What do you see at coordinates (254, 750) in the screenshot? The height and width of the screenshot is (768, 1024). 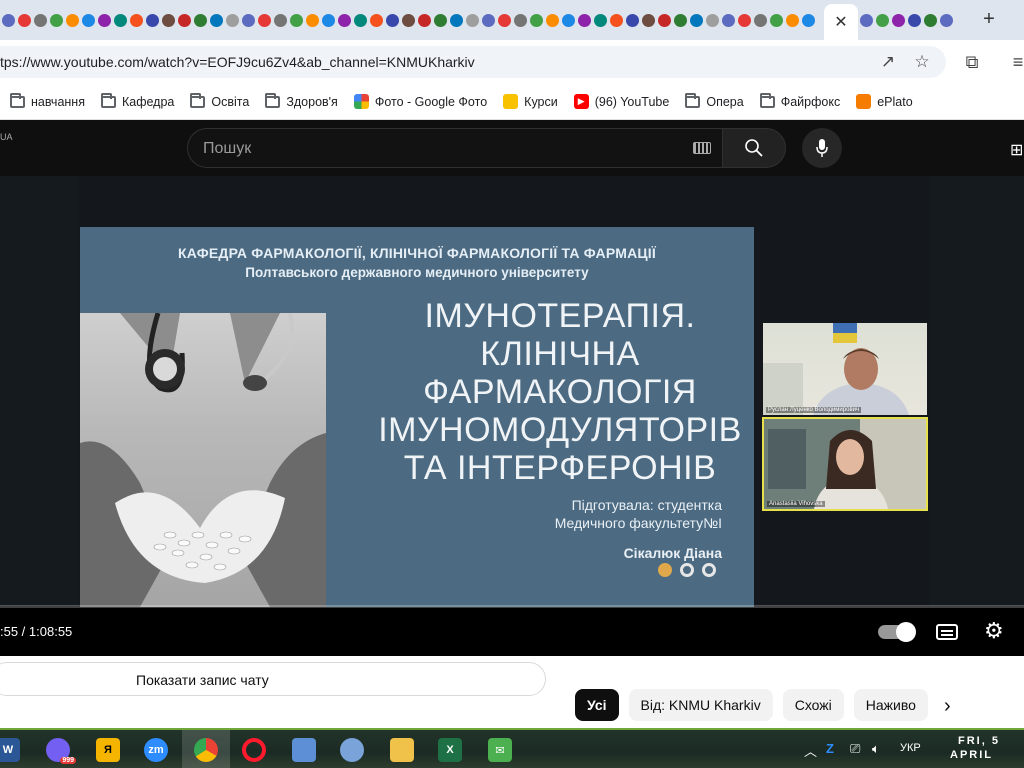 I see `opera-icon` at bounding box center [254, 750].